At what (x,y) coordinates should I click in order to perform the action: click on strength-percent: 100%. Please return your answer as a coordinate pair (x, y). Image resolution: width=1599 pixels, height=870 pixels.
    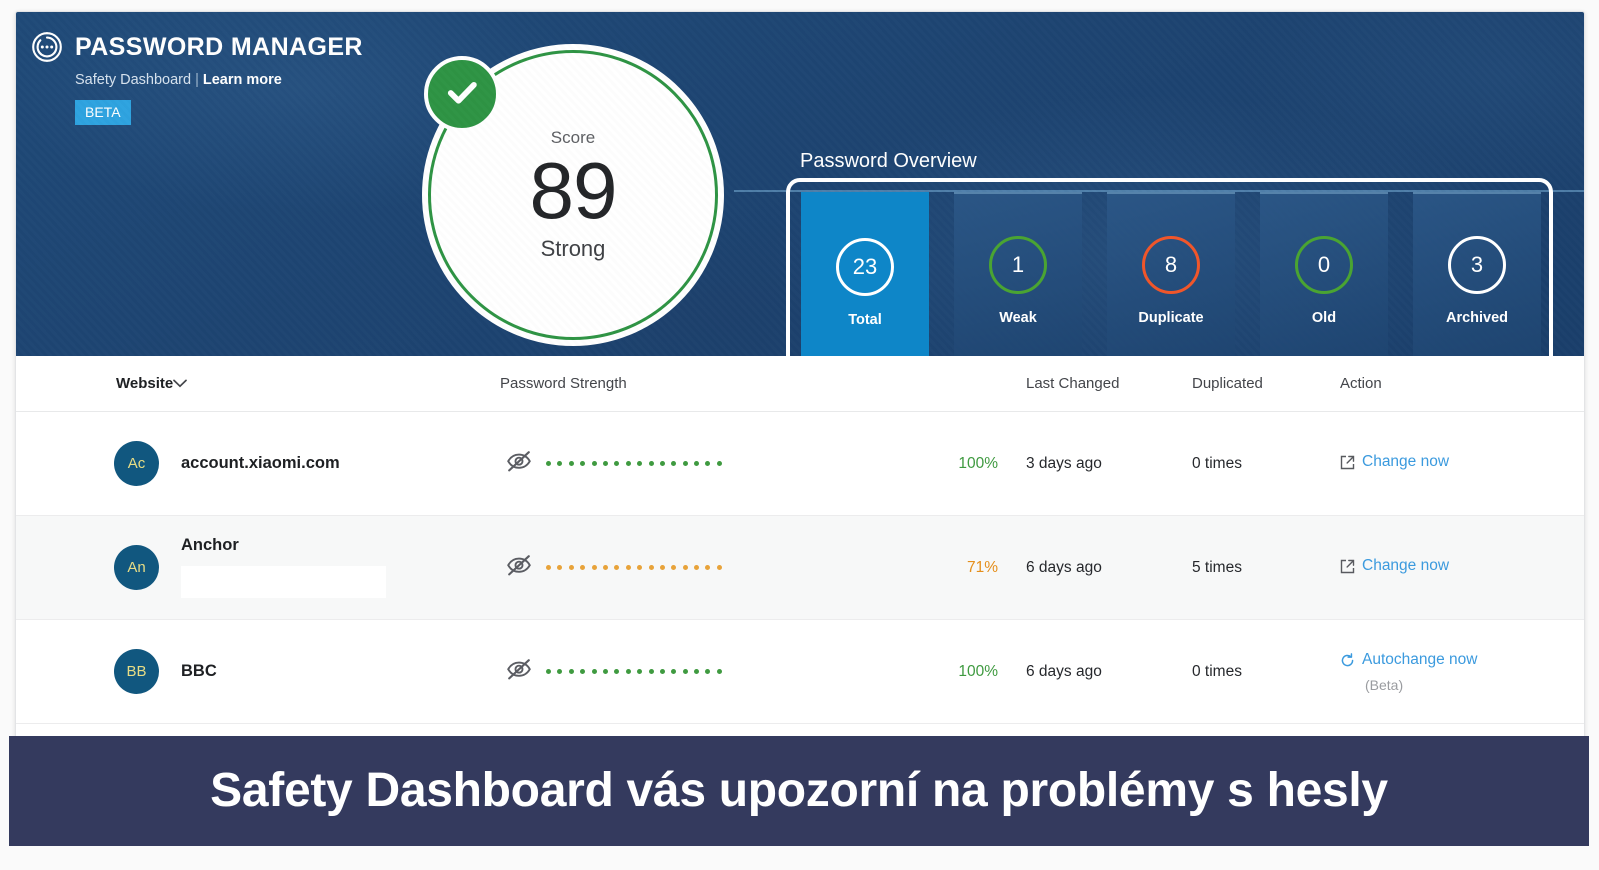
    Looking at the image, I should click on (978, 463).